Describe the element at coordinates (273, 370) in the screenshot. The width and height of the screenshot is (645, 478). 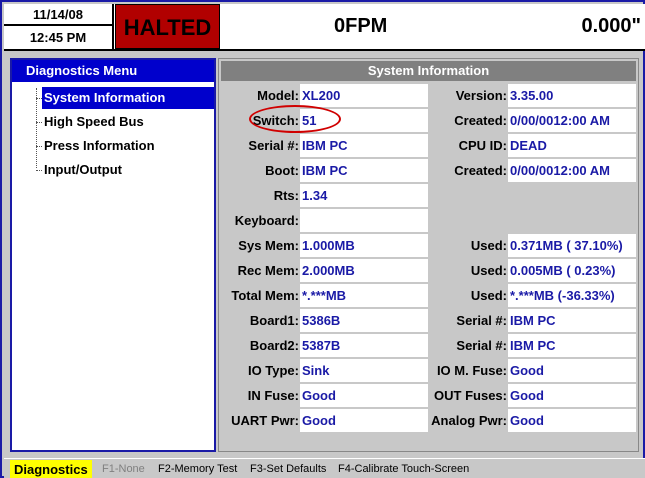
I see `left-row-label: IO Type:` at that location.